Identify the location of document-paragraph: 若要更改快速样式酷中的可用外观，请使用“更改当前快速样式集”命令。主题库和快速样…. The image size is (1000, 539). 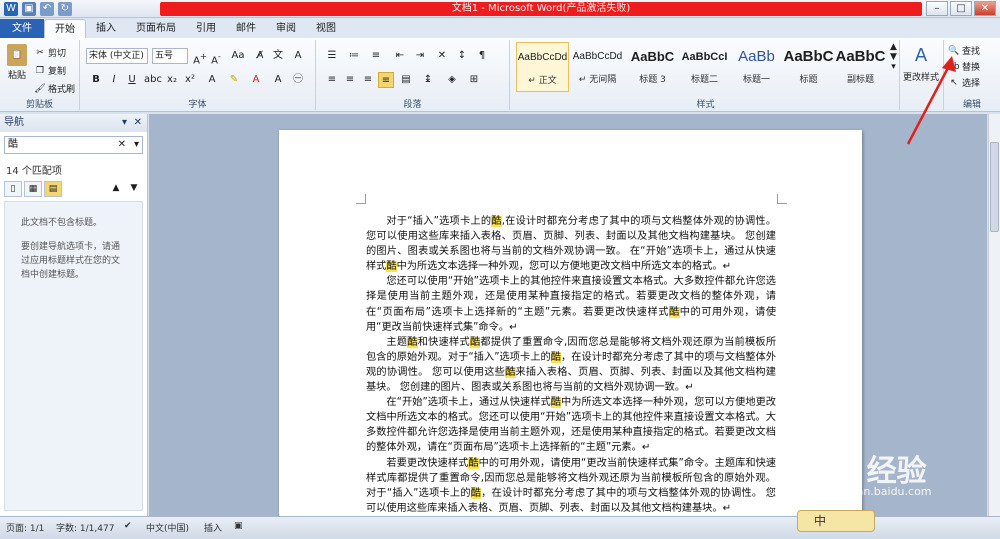
(571, 486).